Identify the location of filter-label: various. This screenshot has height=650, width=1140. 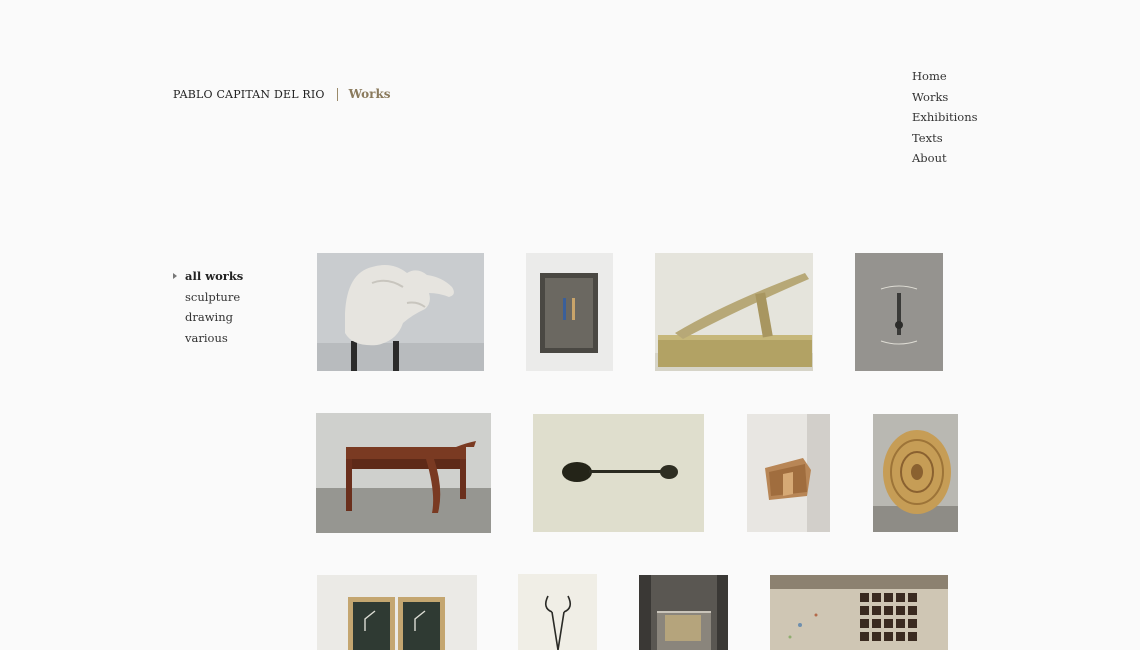
(206, 337).